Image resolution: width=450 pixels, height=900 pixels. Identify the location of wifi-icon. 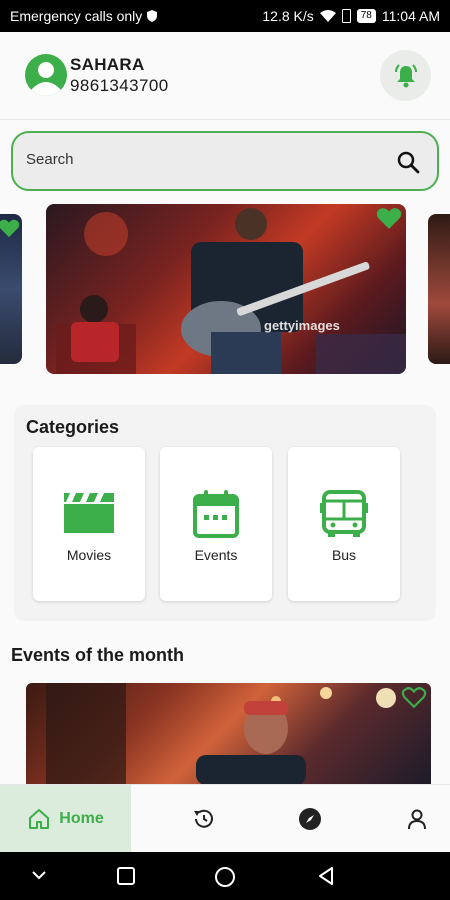
(327, 16).